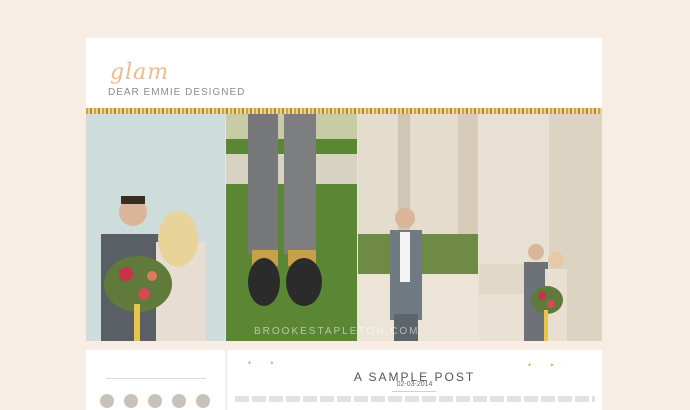 Image resolution: width=690 pixels, height=410 pixels. What do you see at coordinates (176, 92) in the screenshot?
I see `logo-subtitle: DEAR EMMIE DESIGNED` at bounding box center [176, 92].